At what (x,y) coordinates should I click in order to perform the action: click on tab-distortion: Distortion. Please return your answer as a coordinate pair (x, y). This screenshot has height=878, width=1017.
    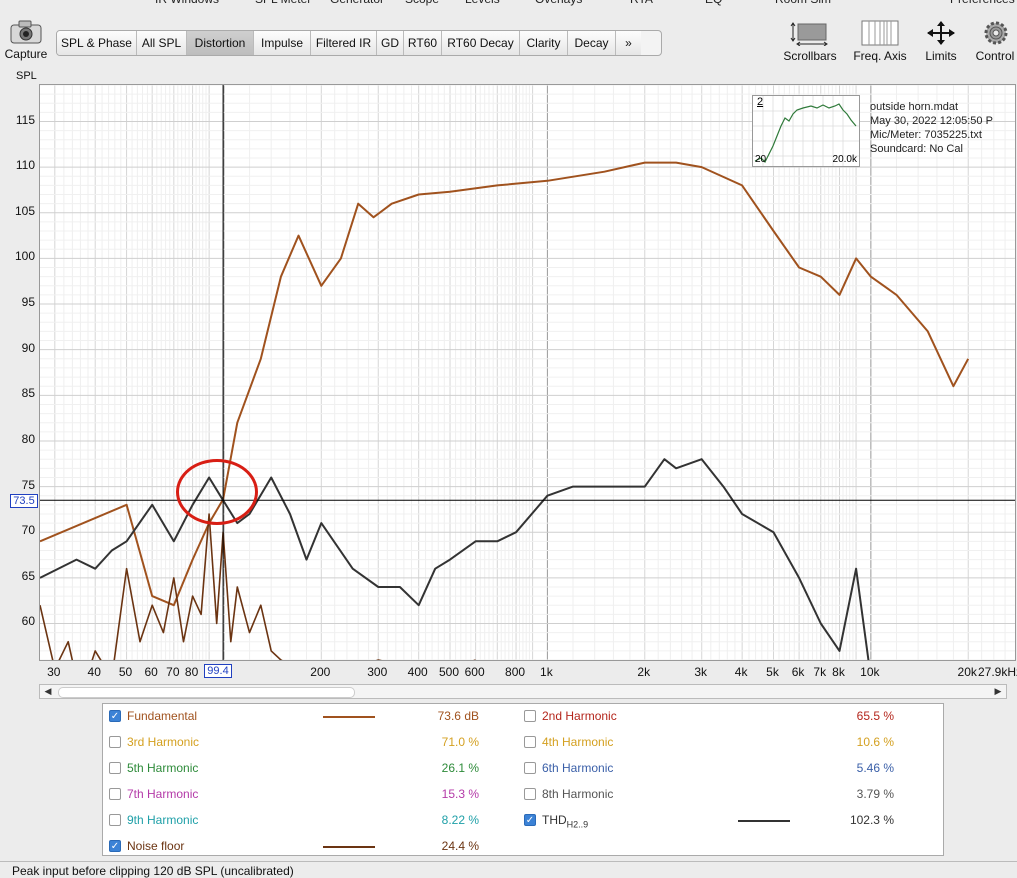
    Looking at the image, I should click on (220, 43).